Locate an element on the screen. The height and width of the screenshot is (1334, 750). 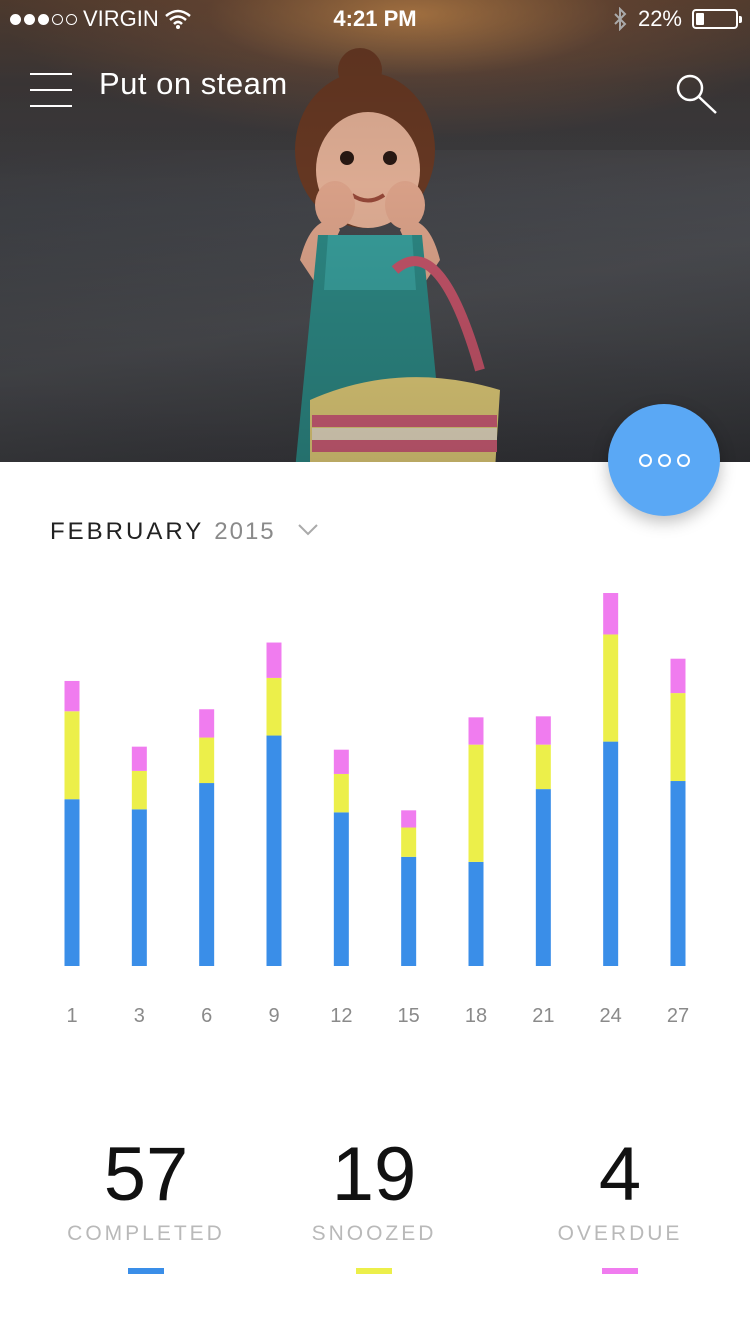
month-selector: FEBRUARY 2015 is located at coordinates (184, 532).